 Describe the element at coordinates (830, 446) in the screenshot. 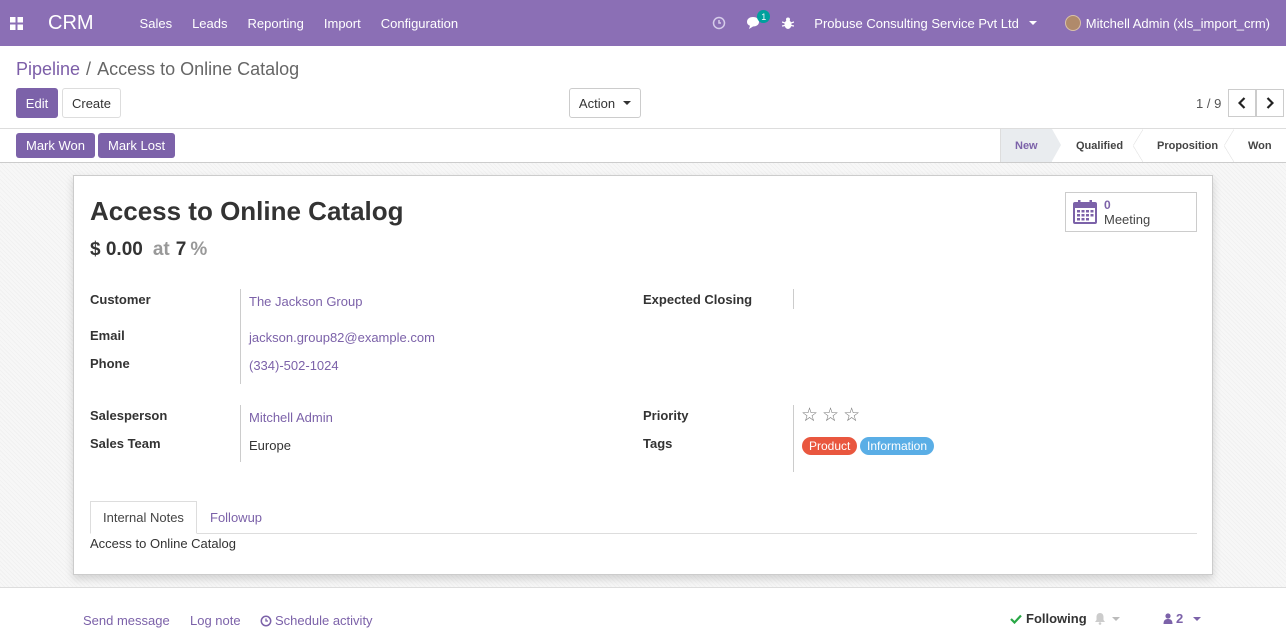

I see `tag-product: Product` at that location.